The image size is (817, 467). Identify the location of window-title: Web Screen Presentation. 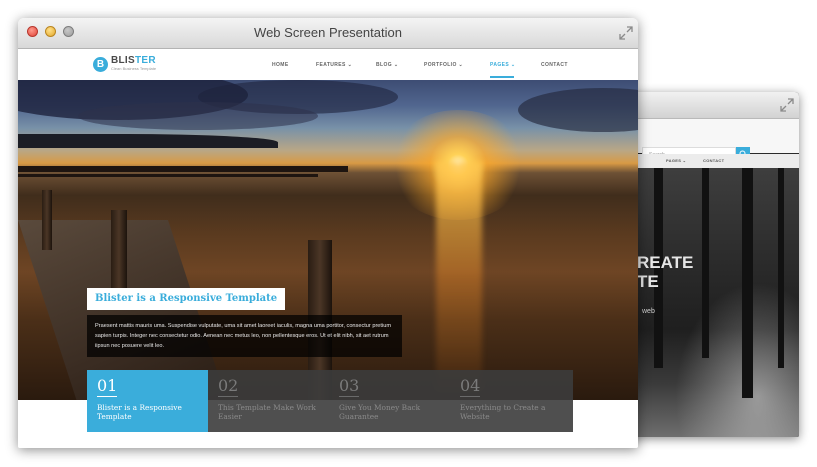
(328, 32).